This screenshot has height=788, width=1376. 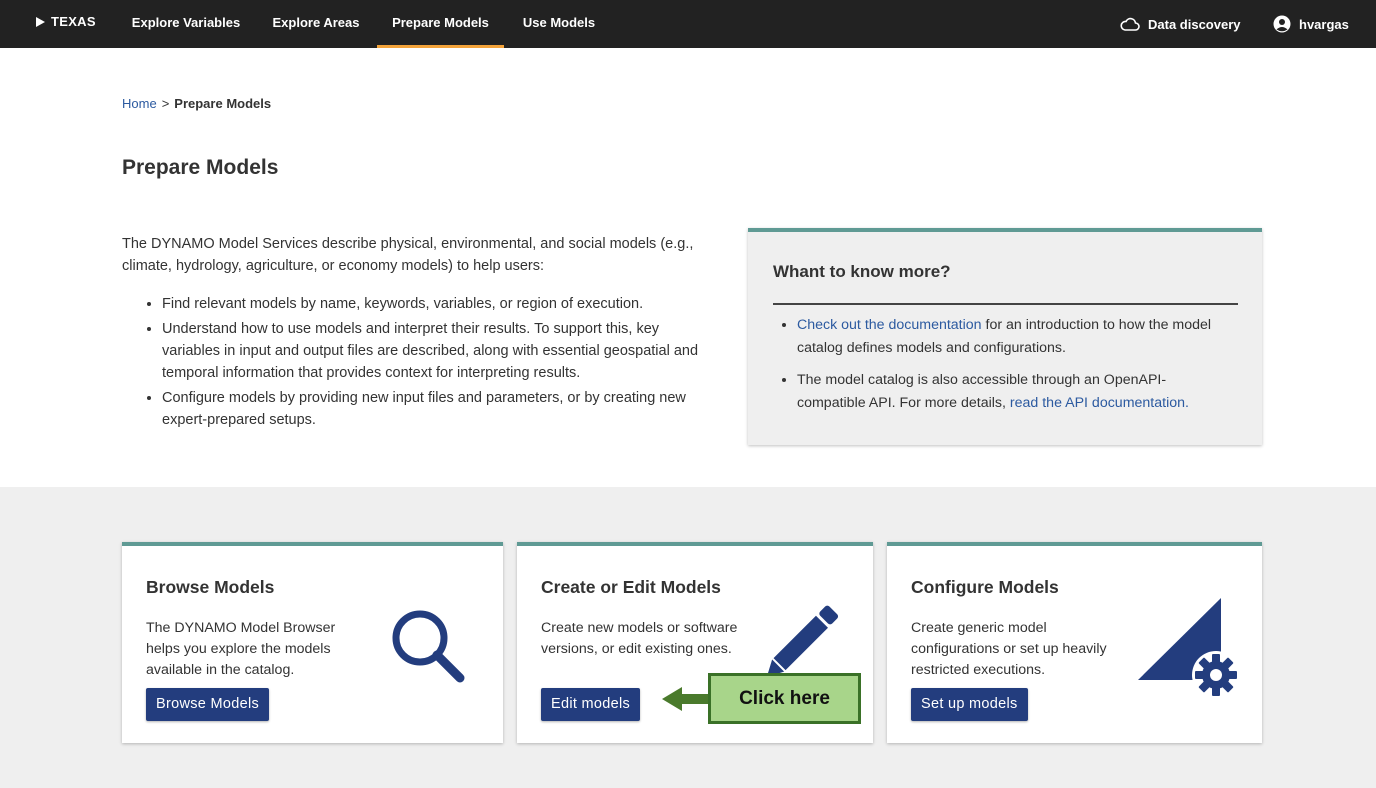 I want to click on breadcrumb: Home > Prepare Models, so click(x=196, y=103).